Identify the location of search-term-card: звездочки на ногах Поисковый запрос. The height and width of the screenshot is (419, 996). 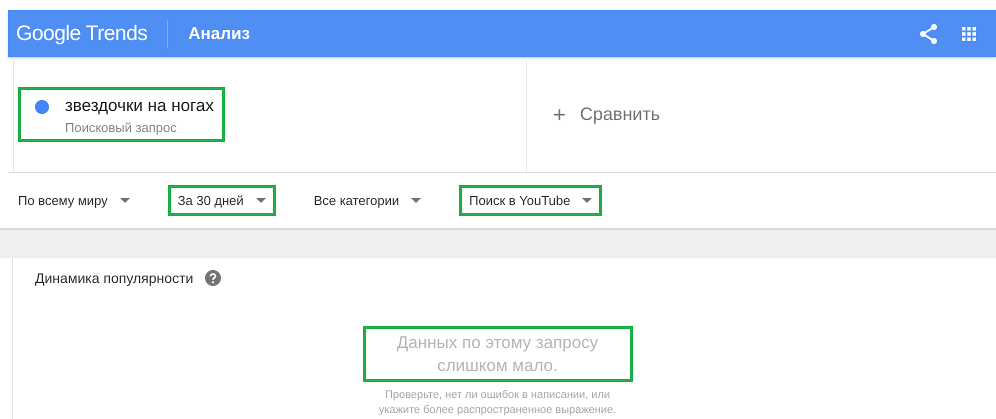
(121, 114).